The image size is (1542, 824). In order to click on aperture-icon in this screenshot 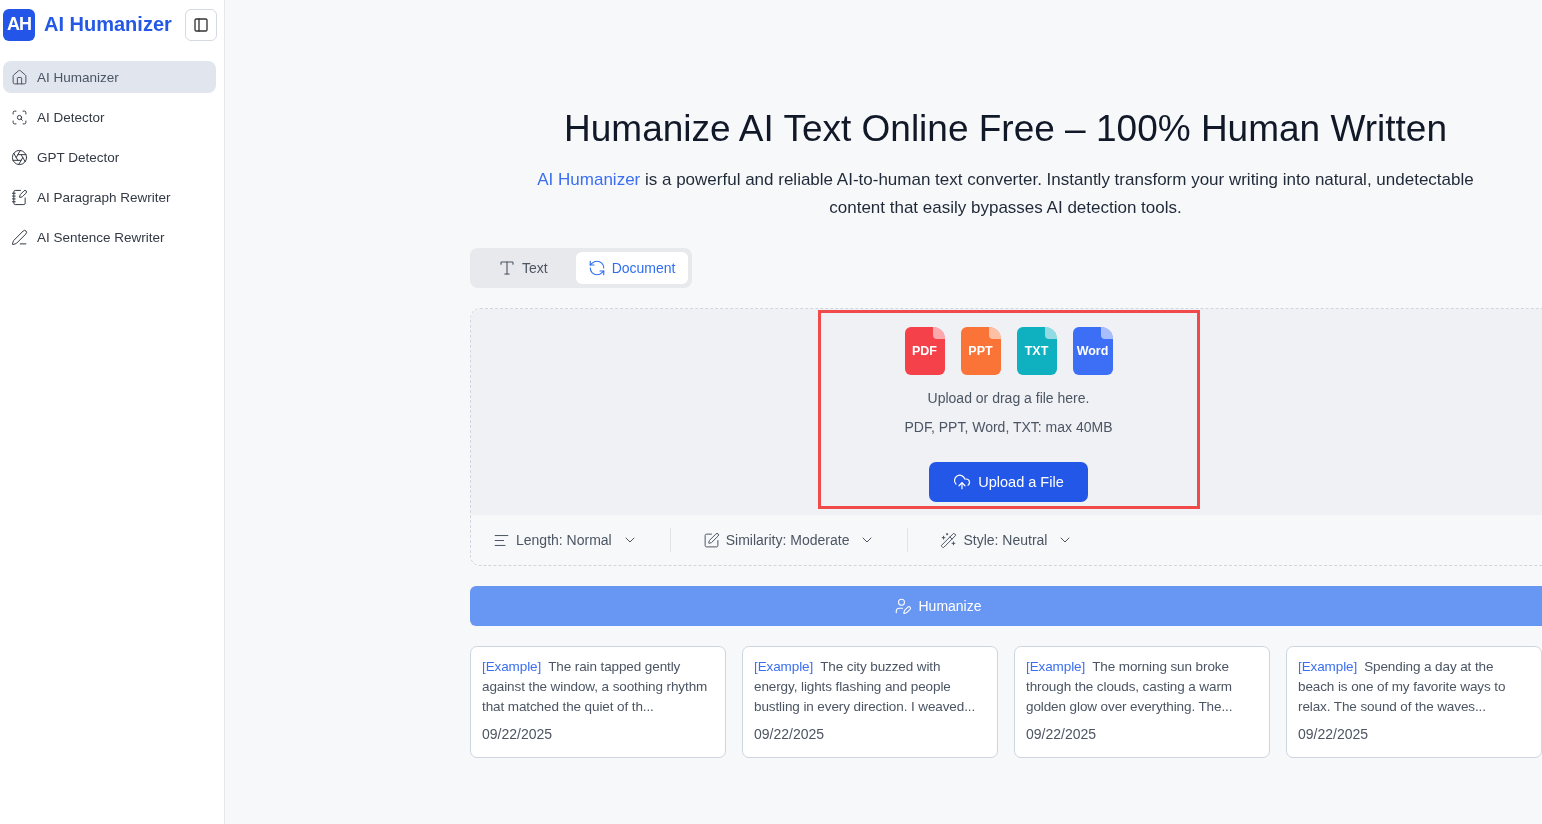, I will do `click(19, 157)`.